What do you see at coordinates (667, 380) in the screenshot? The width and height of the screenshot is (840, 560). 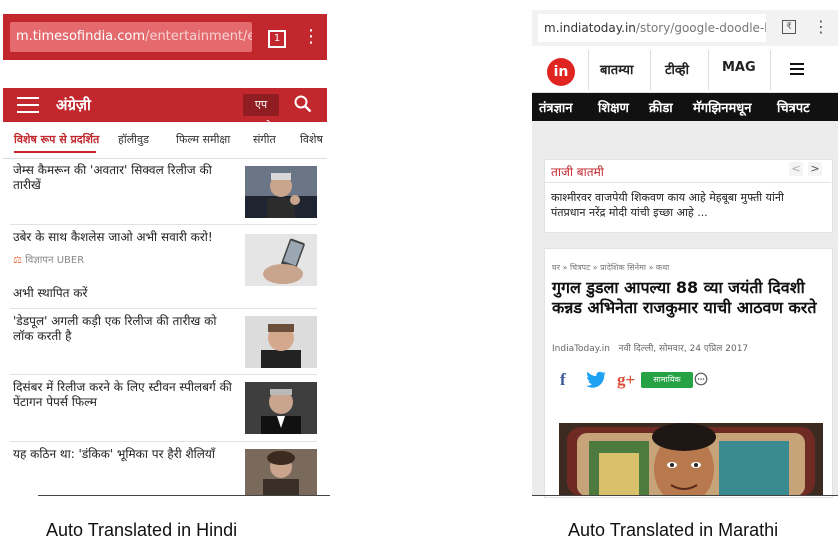 I see `whatsapp-share-button: सामायिक` at bounding box center [667, 380].